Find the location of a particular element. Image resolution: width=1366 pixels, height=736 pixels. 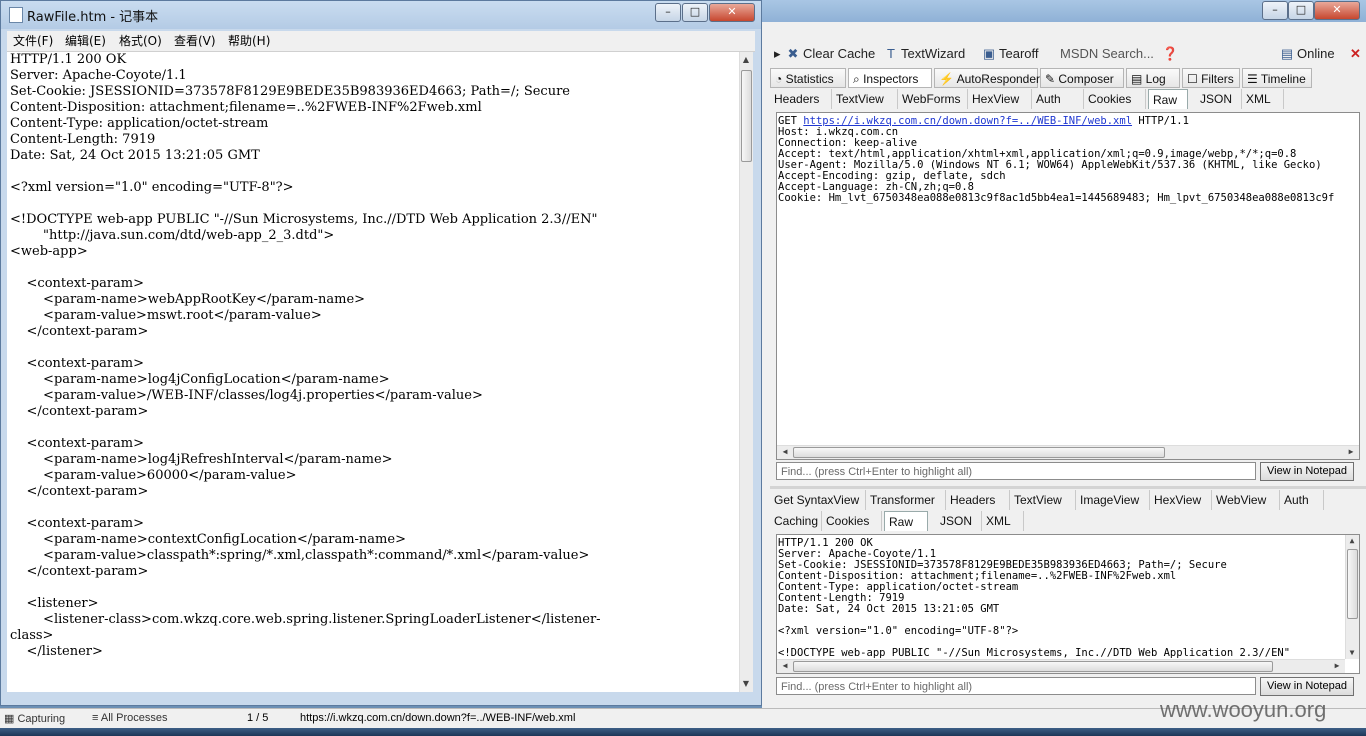

tab-inspectors: ⌕ Inspectors is located at coordinates (890, 78).